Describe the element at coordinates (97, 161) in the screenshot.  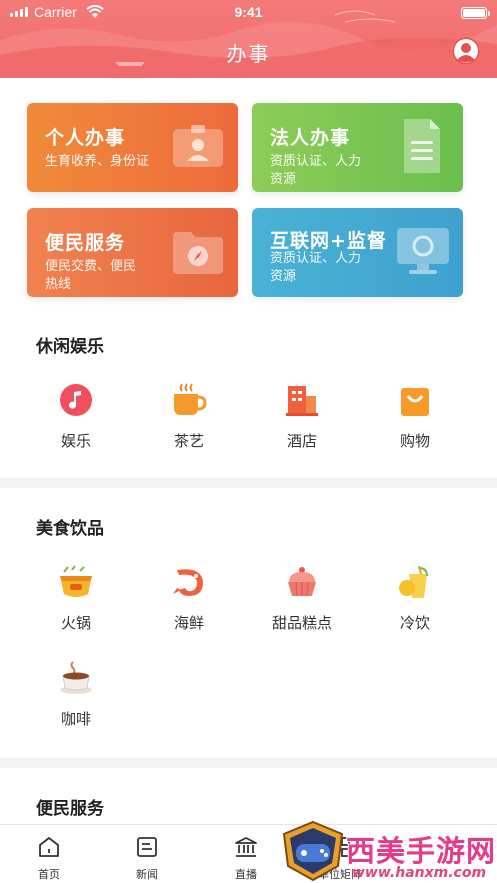
I see `card-subtitle: 生育收养、身份证` at that location.